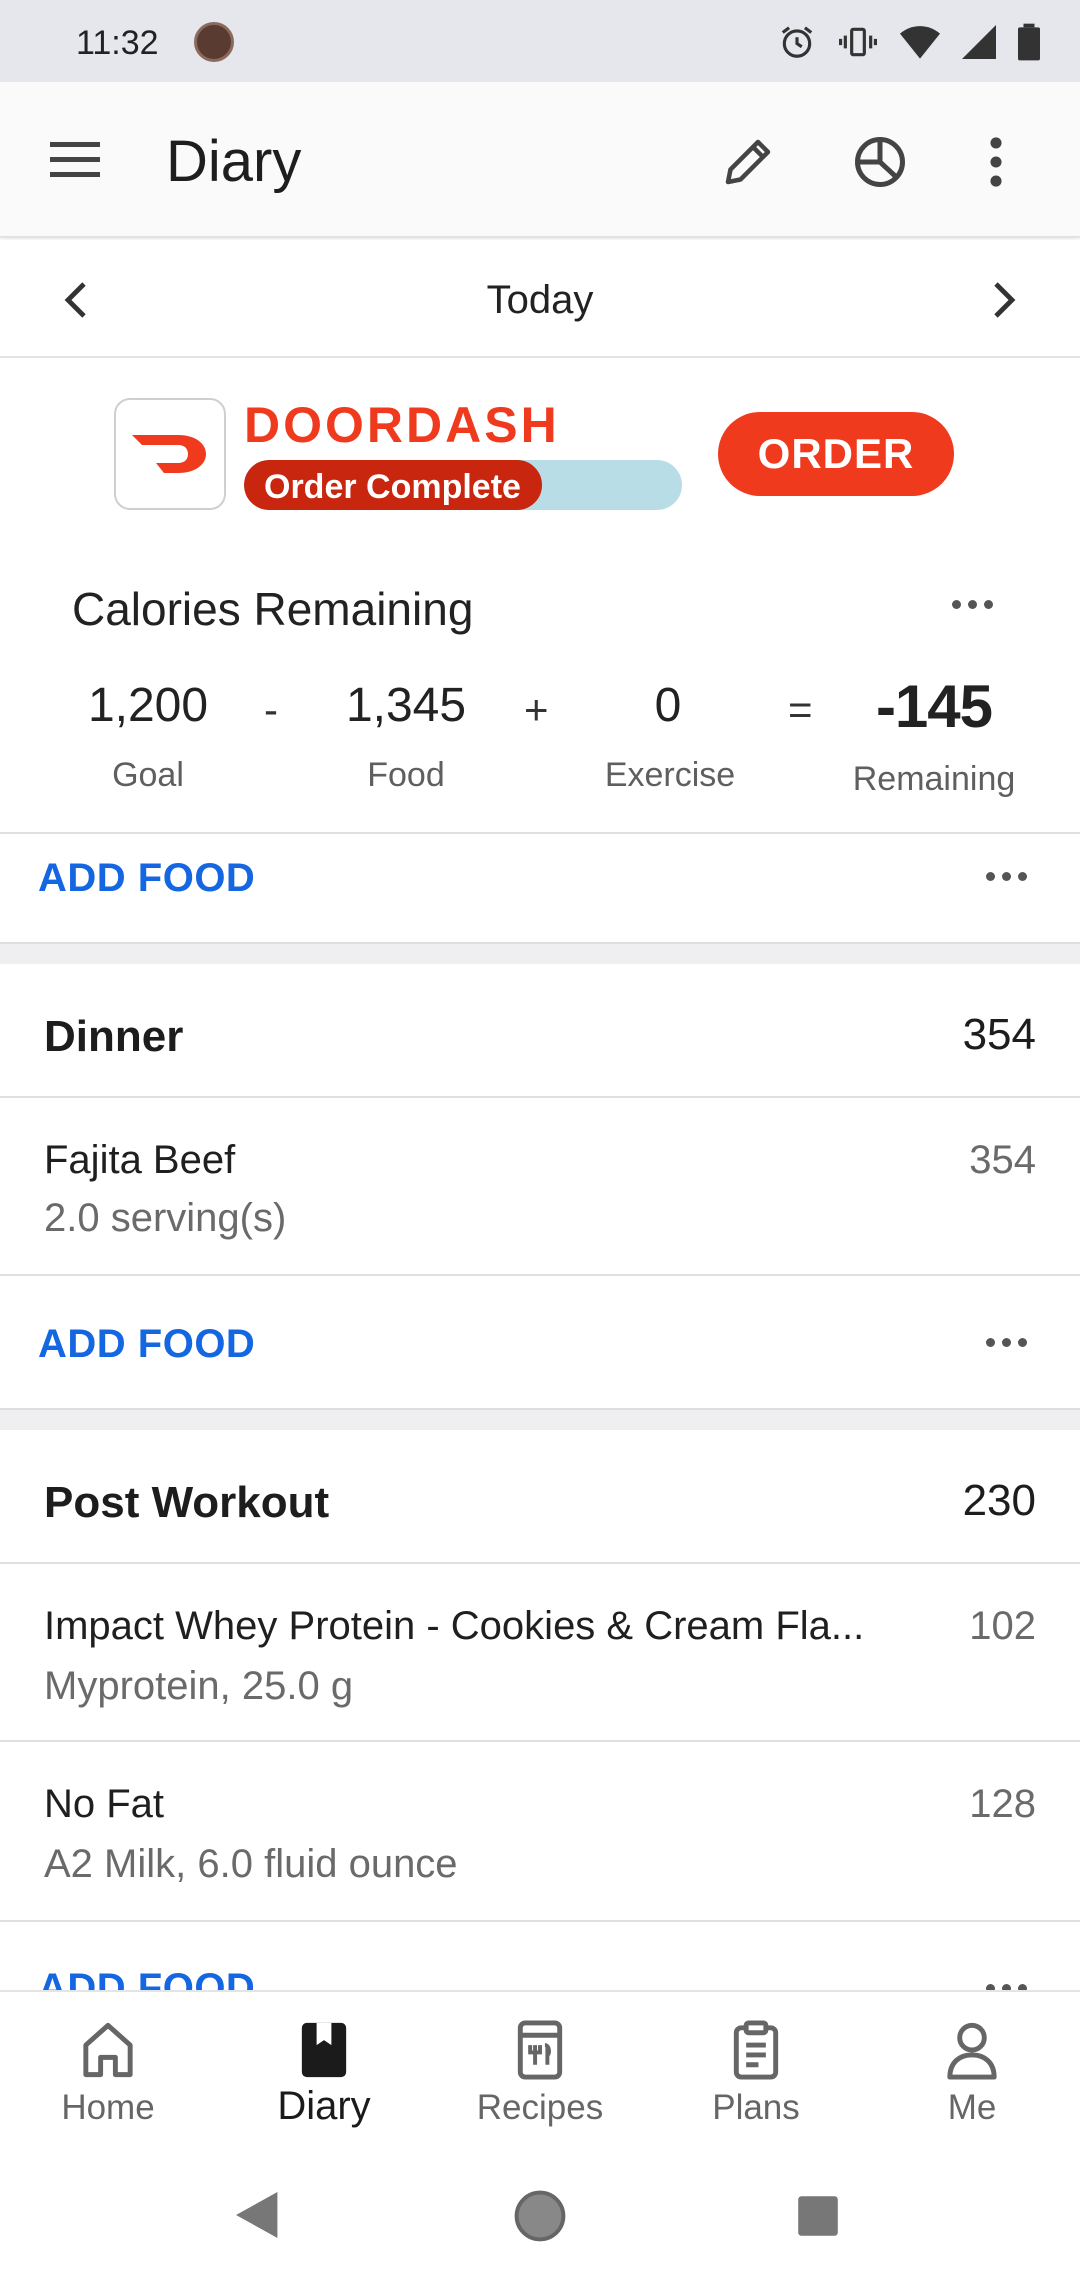 This screenshot has width=1080, height=2280. I want to click on food-item-calories: 102, so click(1002, 1626).